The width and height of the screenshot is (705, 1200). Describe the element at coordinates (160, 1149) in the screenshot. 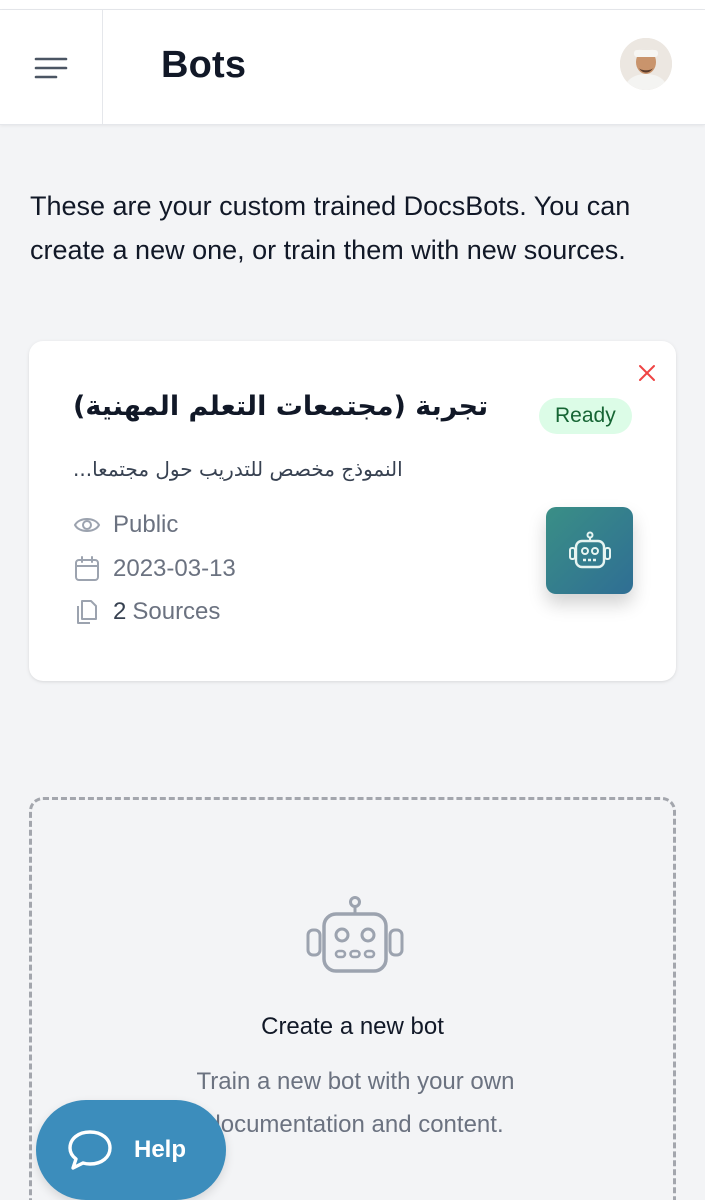

I see `help-label: Help` at that location.